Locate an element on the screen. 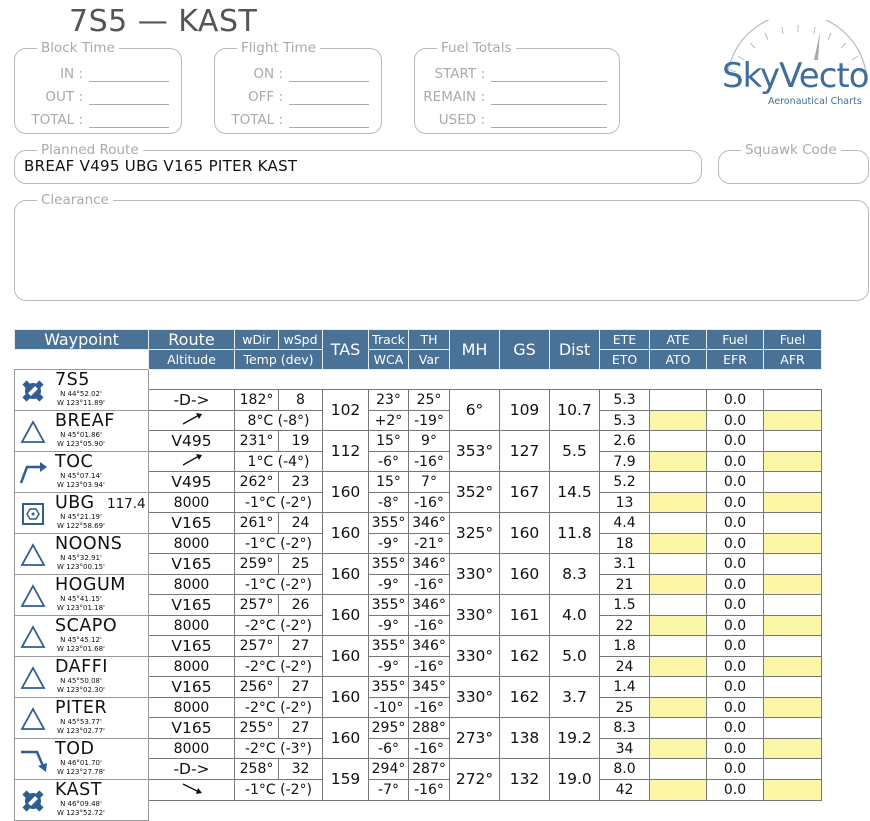 The height and width of the screenshot is (821, 870). block-total-row: TOTAL : is located at coordinates (100, 118).